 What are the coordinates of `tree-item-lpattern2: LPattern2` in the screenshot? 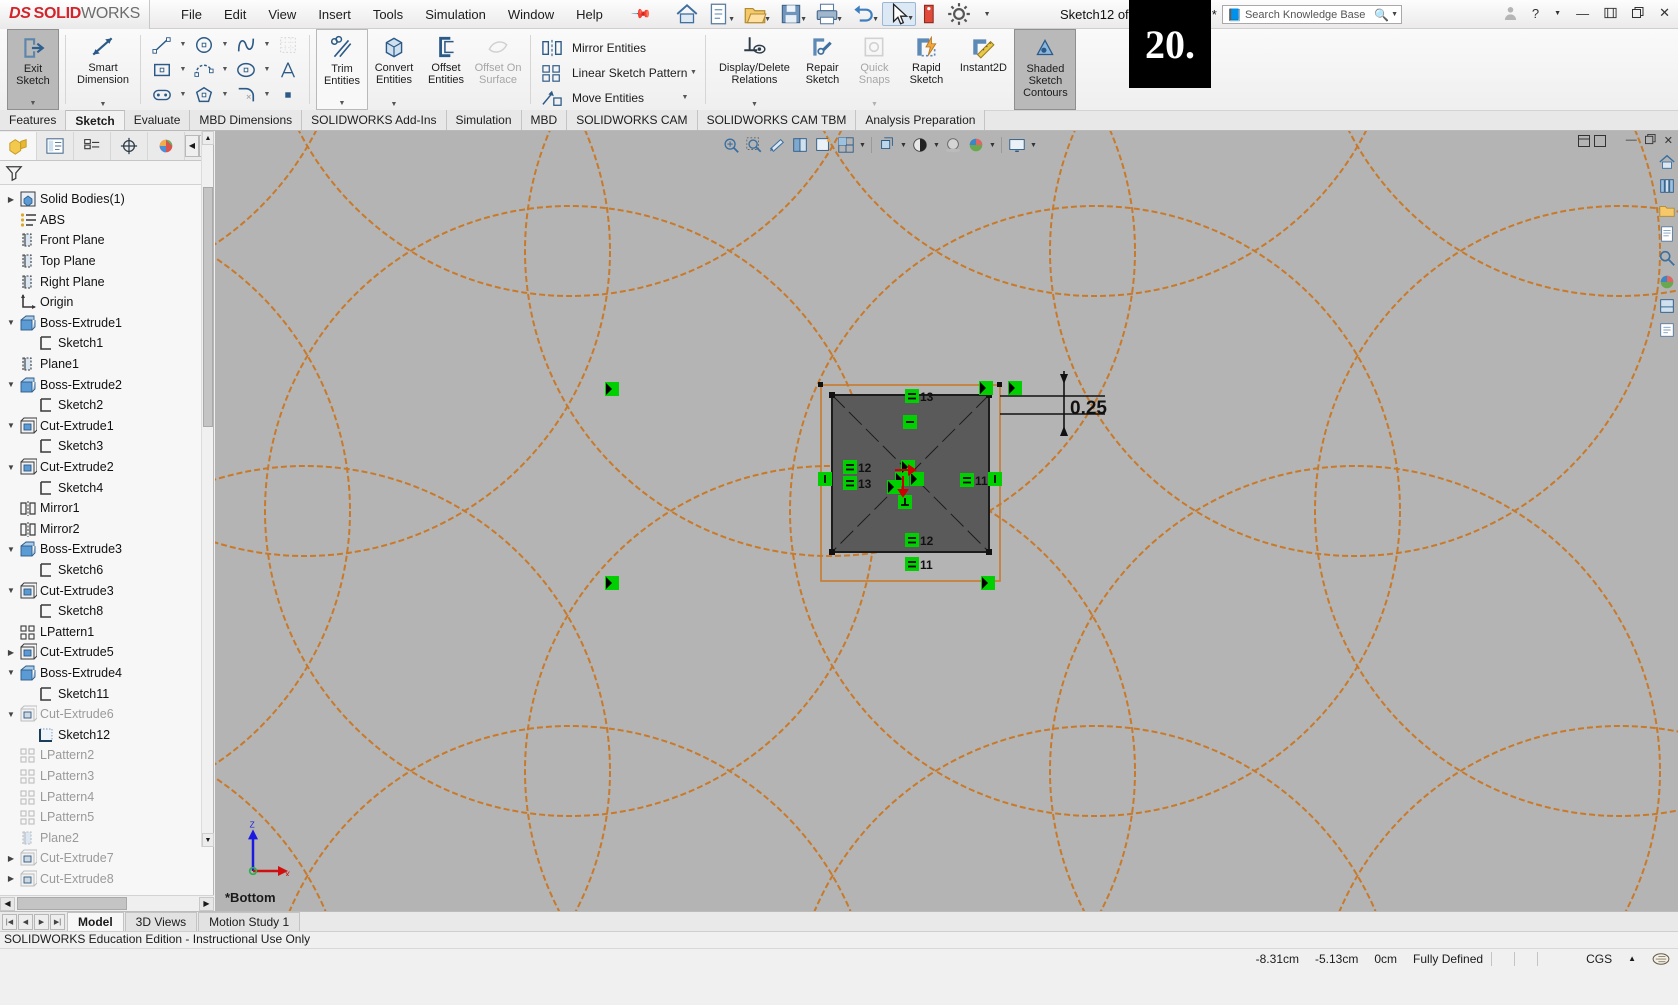 It's located at (106, 755).